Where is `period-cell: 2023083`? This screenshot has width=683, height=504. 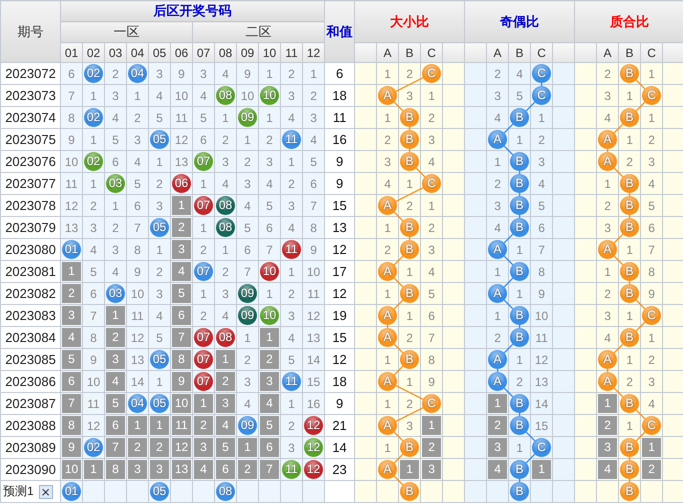
period-cell: 2023083 is located at coordinates (30, 315).